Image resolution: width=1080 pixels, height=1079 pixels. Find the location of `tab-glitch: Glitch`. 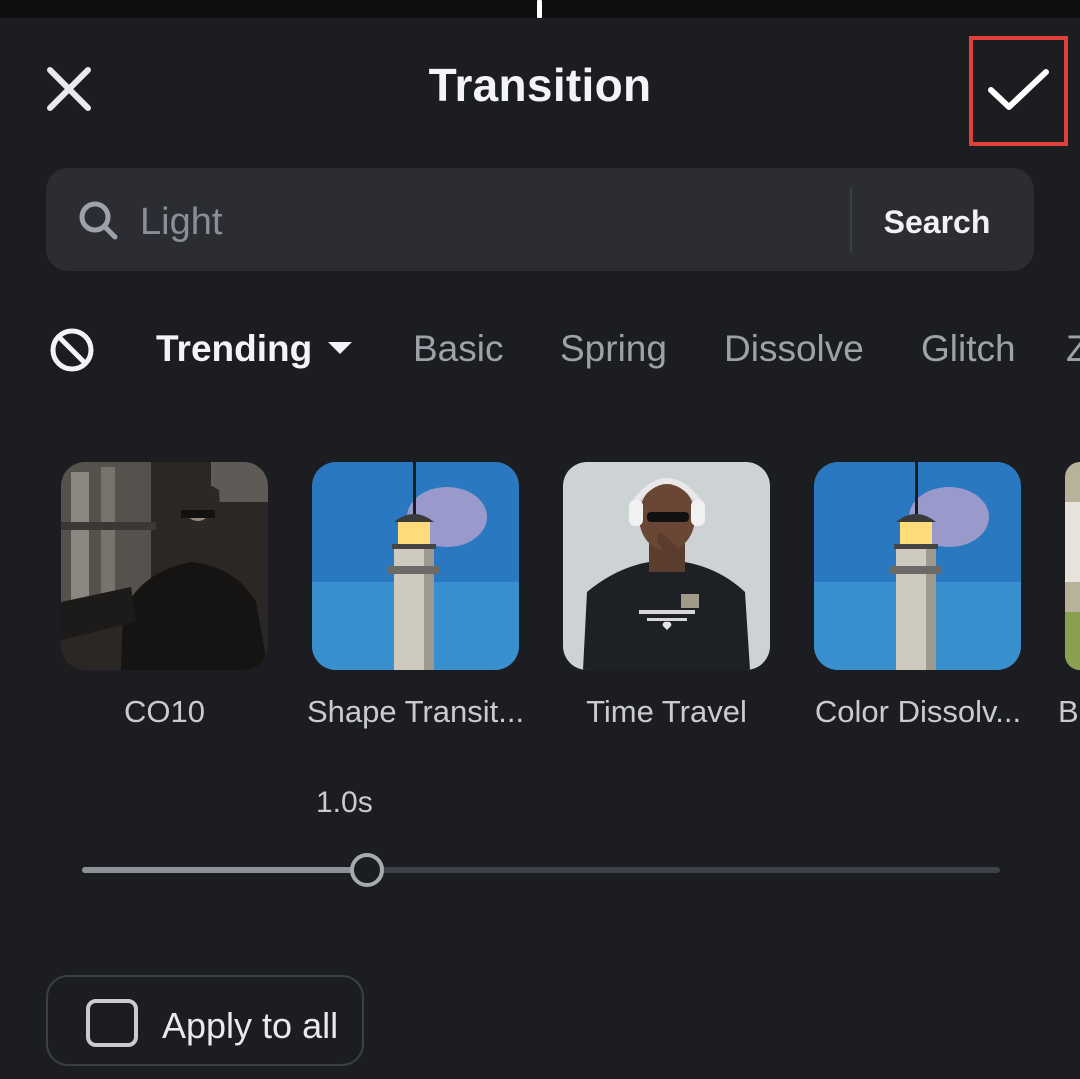

tab-glitch: Glitch is located at coordinates (968, 349).